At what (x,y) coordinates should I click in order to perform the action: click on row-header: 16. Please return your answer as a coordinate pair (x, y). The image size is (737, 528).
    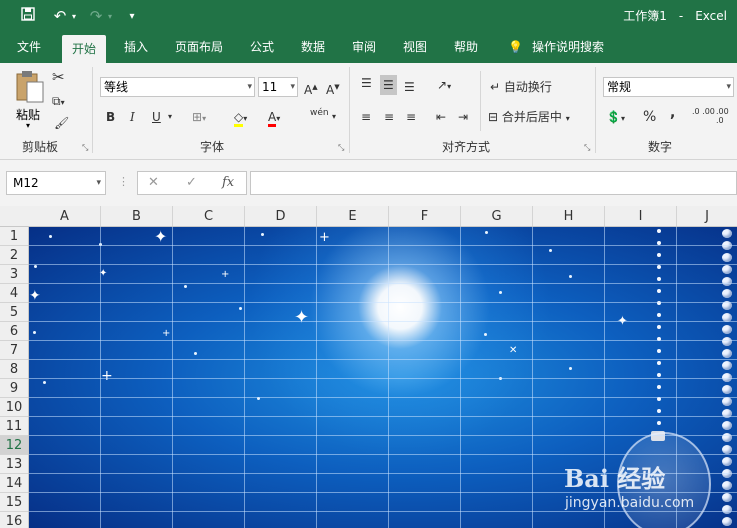
    Looking at the image, I should click on (14, 520).